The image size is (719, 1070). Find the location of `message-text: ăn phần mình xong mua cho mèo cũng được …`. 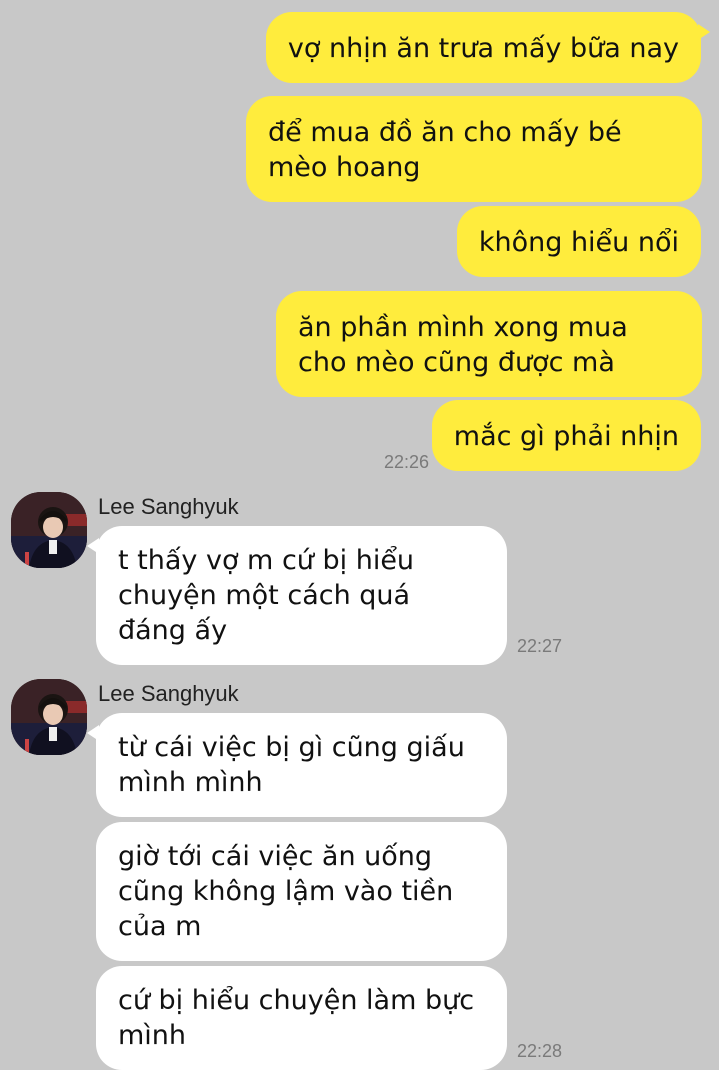

message-text: ăn phần mình xong mua cho mèo cũng được … is located at coordinates (463, 345).